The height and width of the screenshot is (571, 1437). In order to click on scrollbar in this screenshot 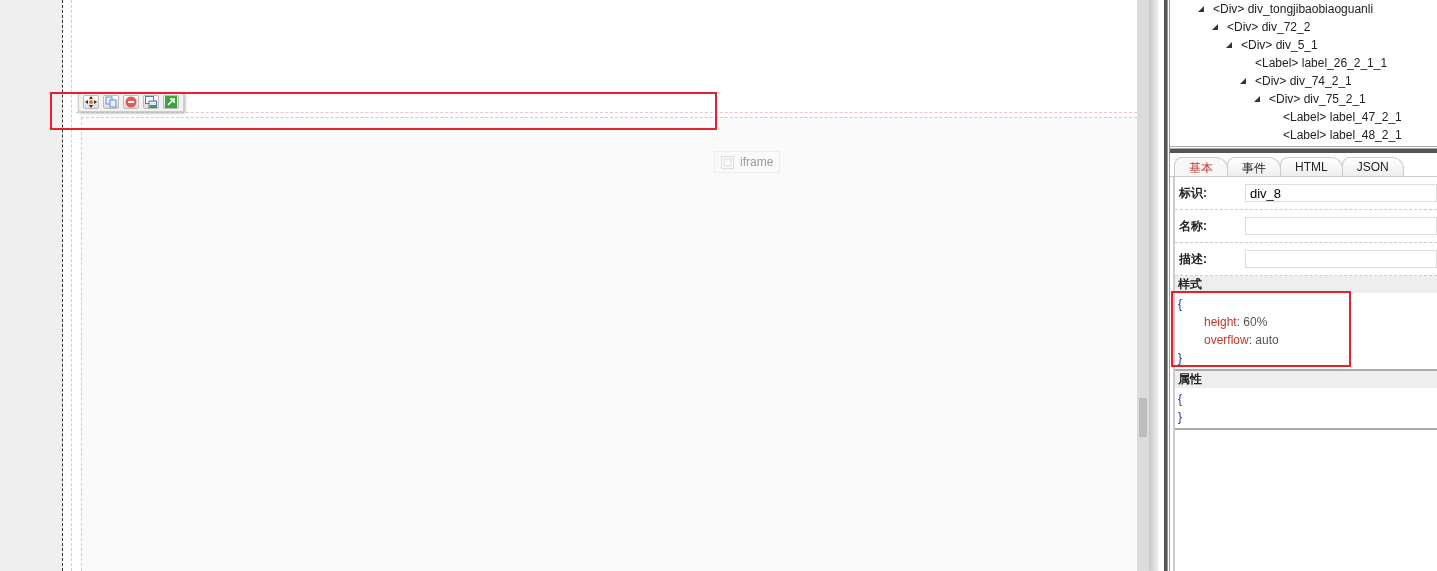, I will do `click(1143, 285)`.